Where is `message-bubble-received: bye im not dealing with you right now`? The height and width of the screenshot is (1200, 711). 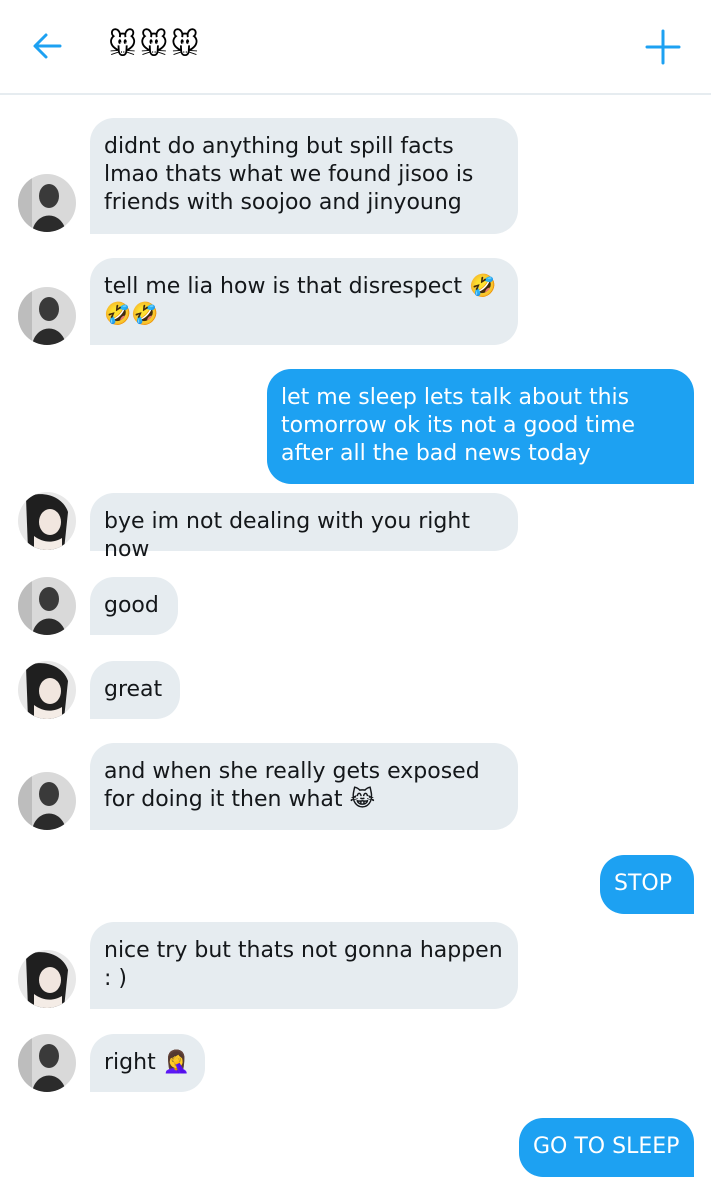 message-bubble-received: bye im not dealing with you right now is located at coordinates (304, 527).